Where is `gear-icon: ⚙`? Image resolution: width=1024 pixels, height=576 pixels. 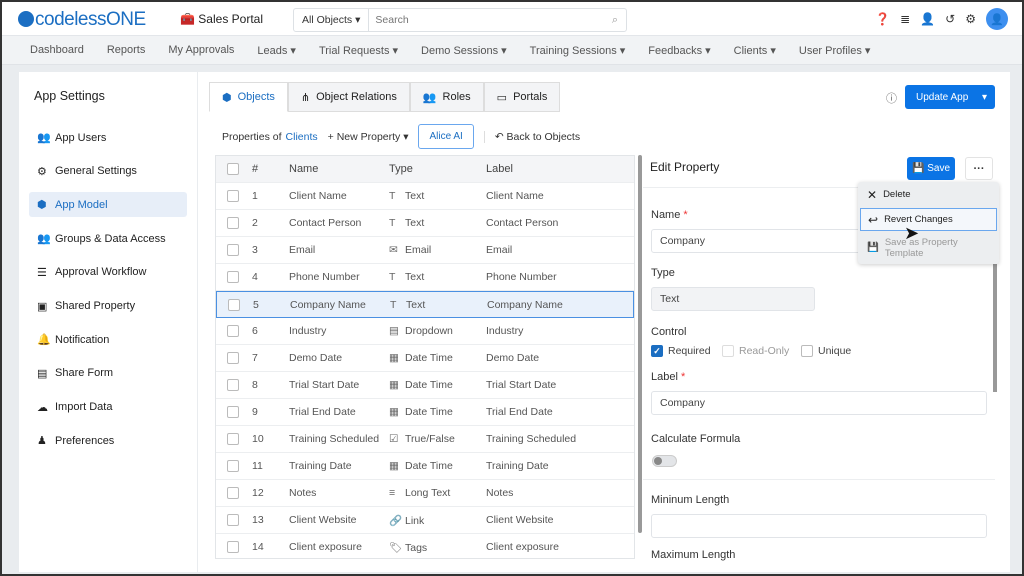
gear-icon: ⚙ is located at coordinates (970, 19).